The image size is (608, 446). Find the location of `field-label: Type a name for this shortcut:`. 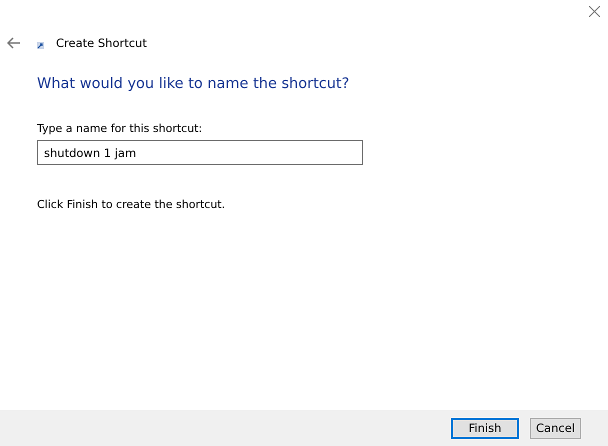

field-label: Type a name for this shortcut: is located at coordinates (120, 128).